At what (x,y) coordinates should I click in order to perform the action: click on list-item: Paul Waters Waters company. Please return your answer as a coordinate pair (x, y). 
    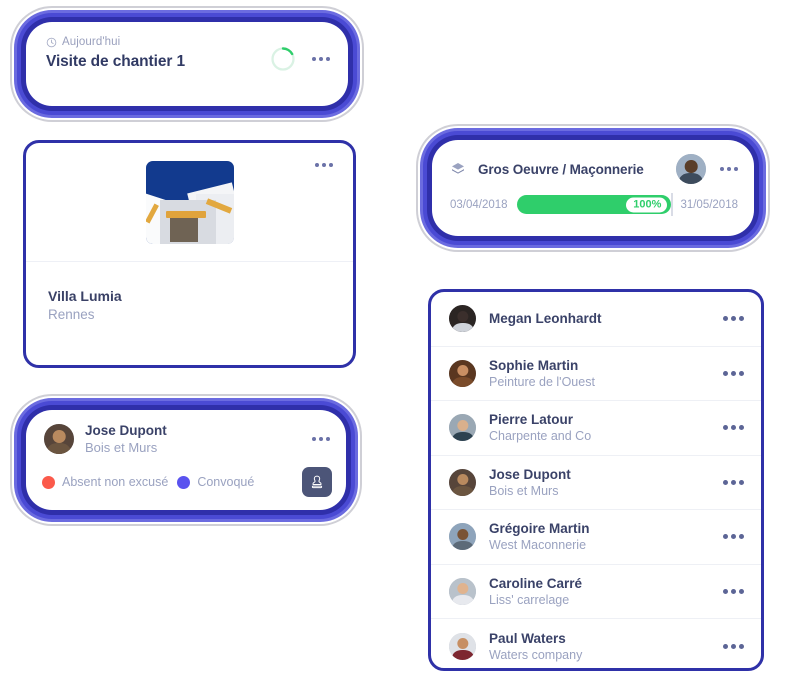
    Looking at the image, I should click on (596, 646).